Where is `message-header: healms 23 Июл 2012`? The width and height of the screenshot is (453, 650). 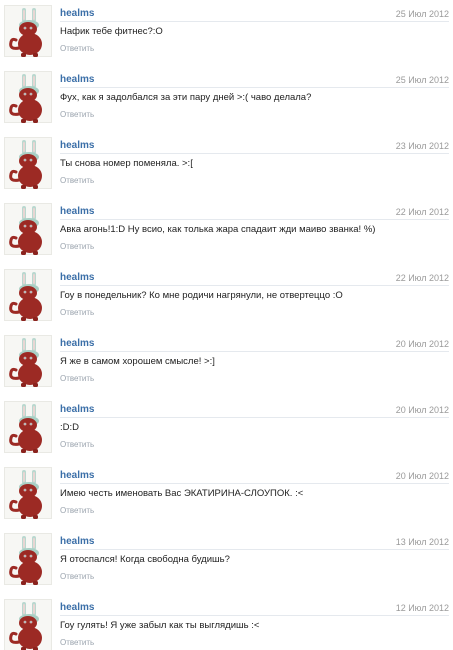 message-header: healms 23 Июл 2012 is located at coordinates (254, 147).